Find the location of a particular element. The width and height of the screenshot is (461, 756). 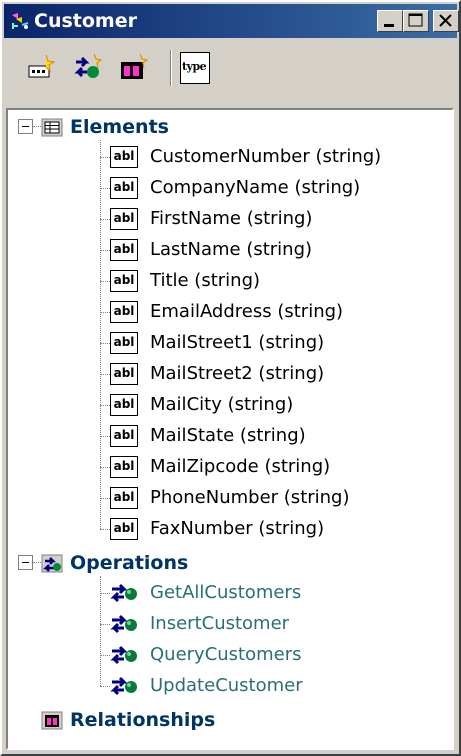

tree-item-element: abl FaxNumber (string) is located at coordinates (270, 531).